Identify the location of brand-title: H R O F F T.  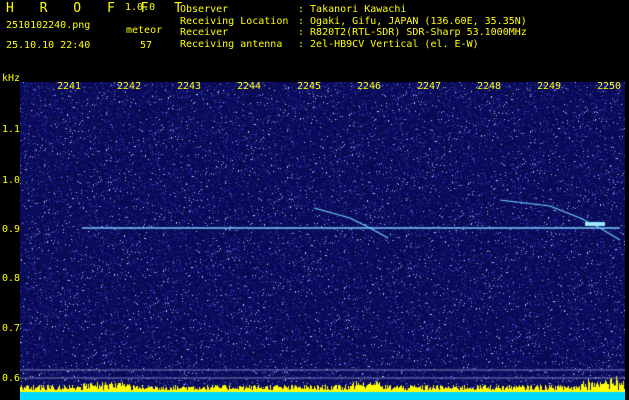
(99, 8).